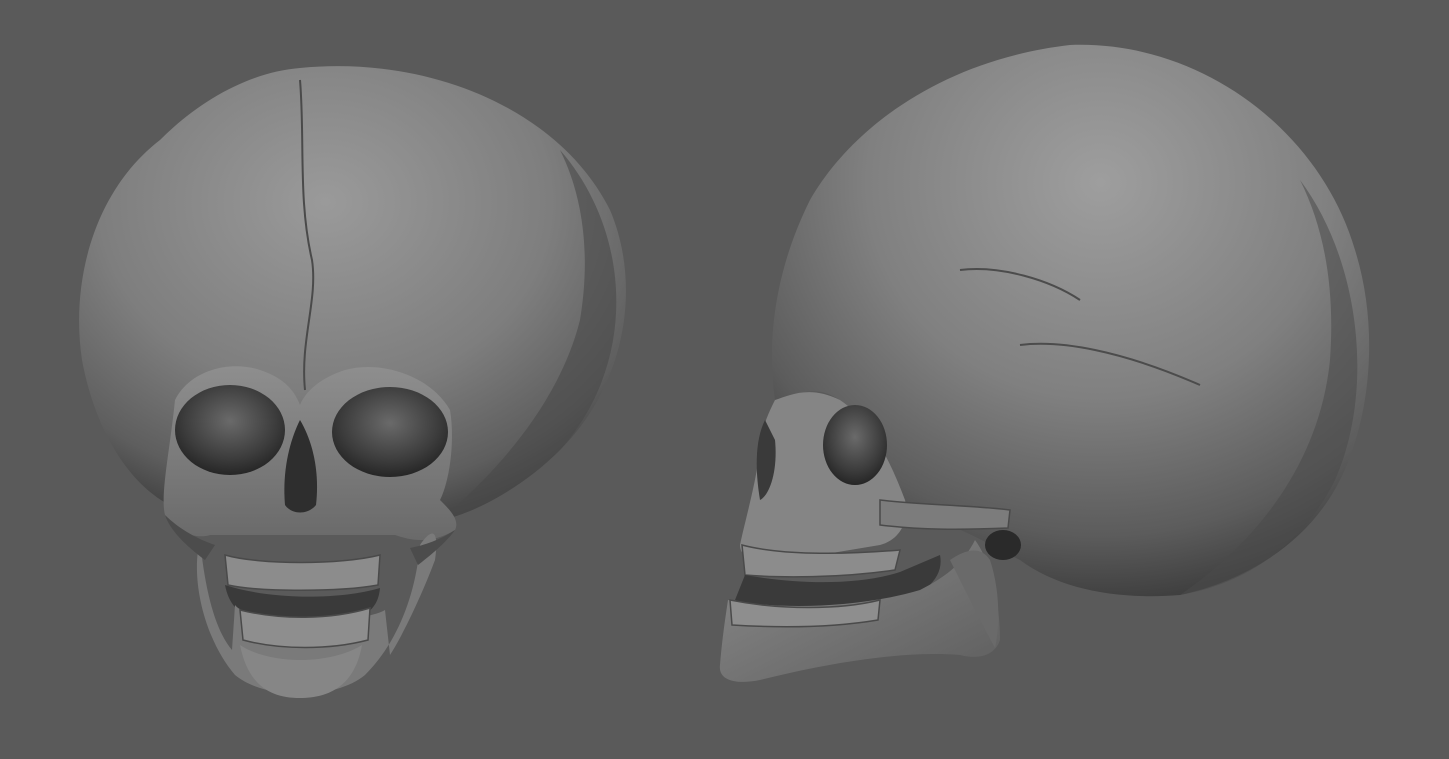 The height and width of the screenshot is (759, 1449). I want to click on front-left-eye-socket, so click(230, 430).